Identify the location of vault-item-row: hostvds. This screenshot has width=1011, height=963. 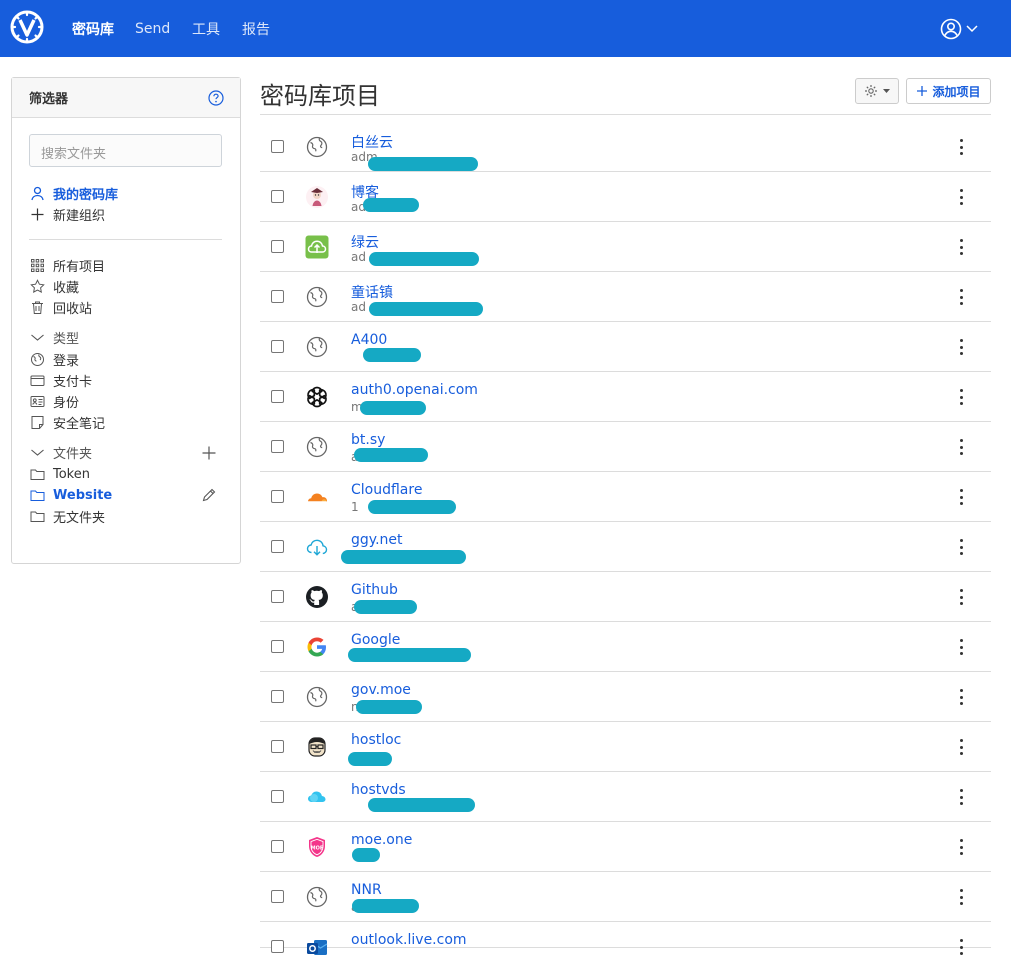
(625, 797).